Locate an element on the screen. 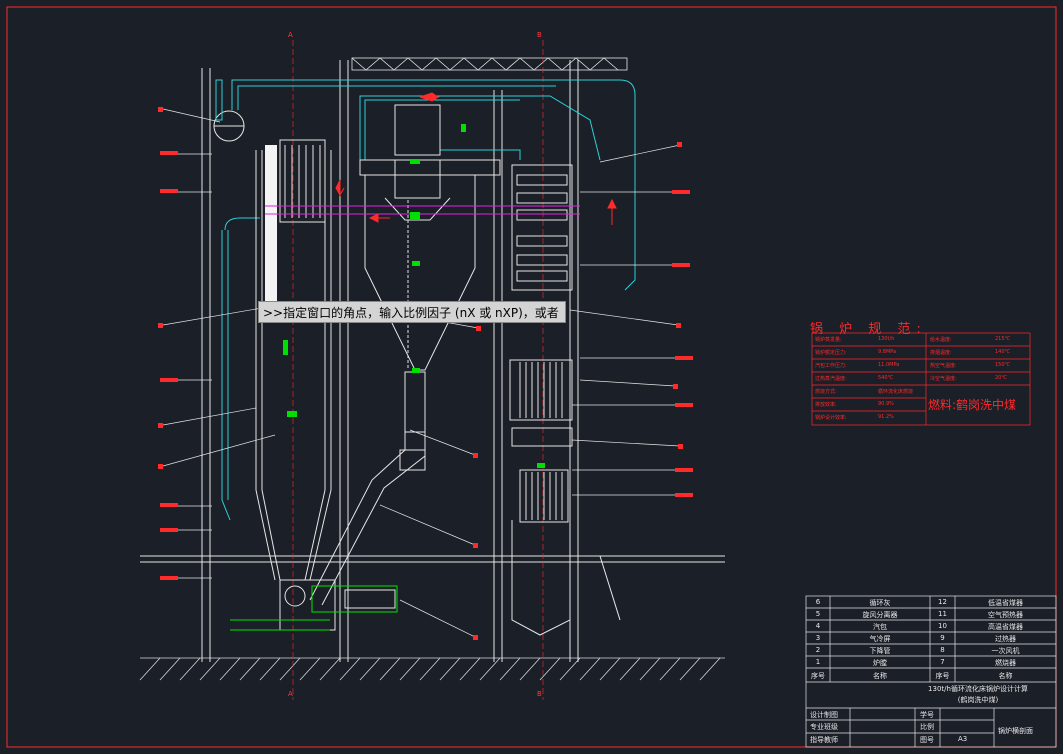 This screenshot has width=1063, height=754. spec-cell: 锅炉设计效率: is located at coordinates (831, 418).